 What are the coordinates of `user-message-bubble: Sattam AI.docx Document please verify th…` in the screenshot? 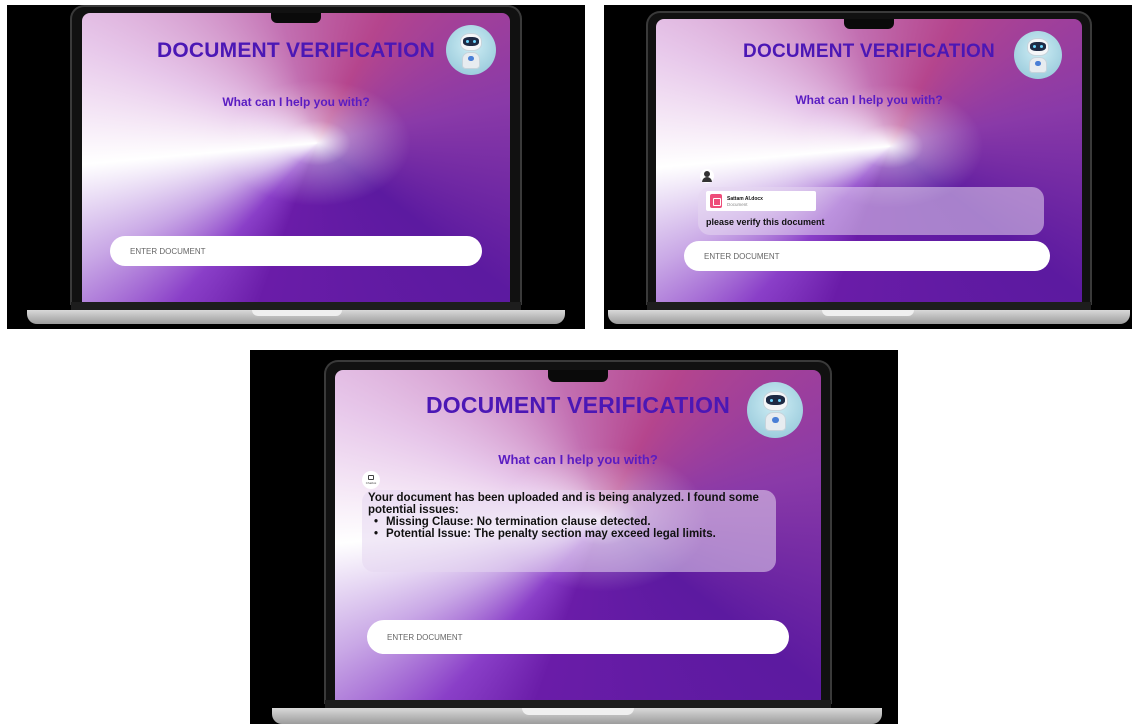 It's located at (871, 211).